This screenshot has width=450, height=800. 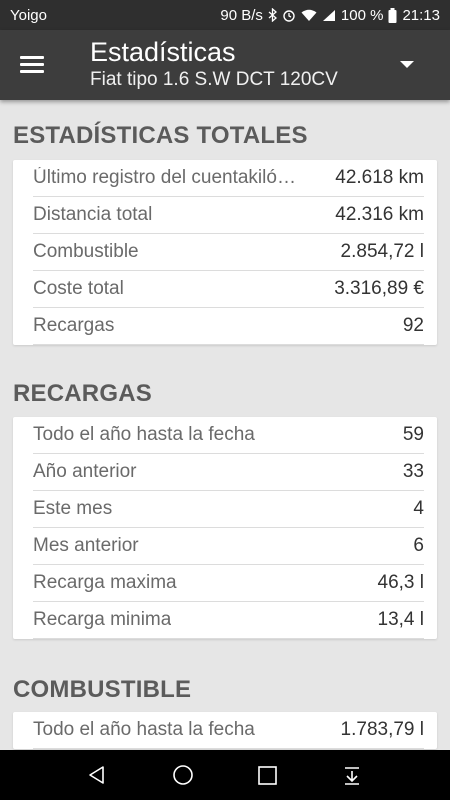 I want to click on stat-label: Recargas, so click(x=74, y=325).